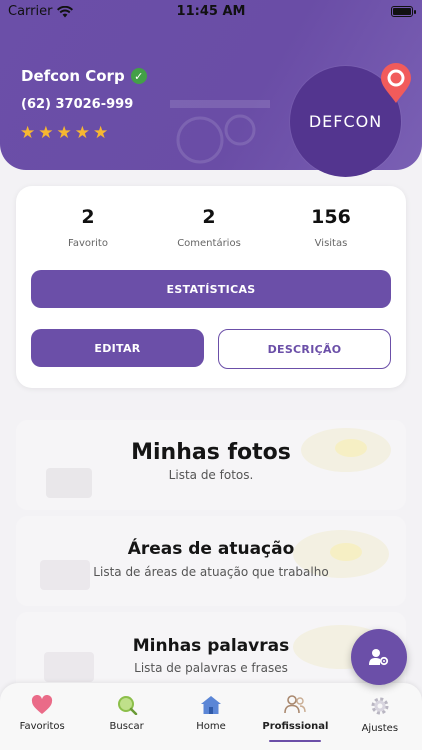  I want to click on user-settings-icon, so click(379, 657).